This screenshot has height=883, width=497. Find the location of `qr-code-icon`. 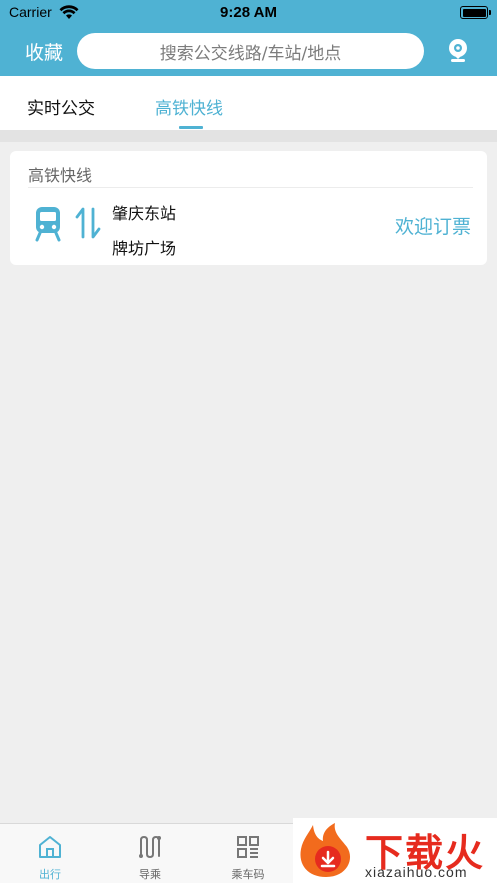

qr-code-icon is located at coordinates (248, 847).